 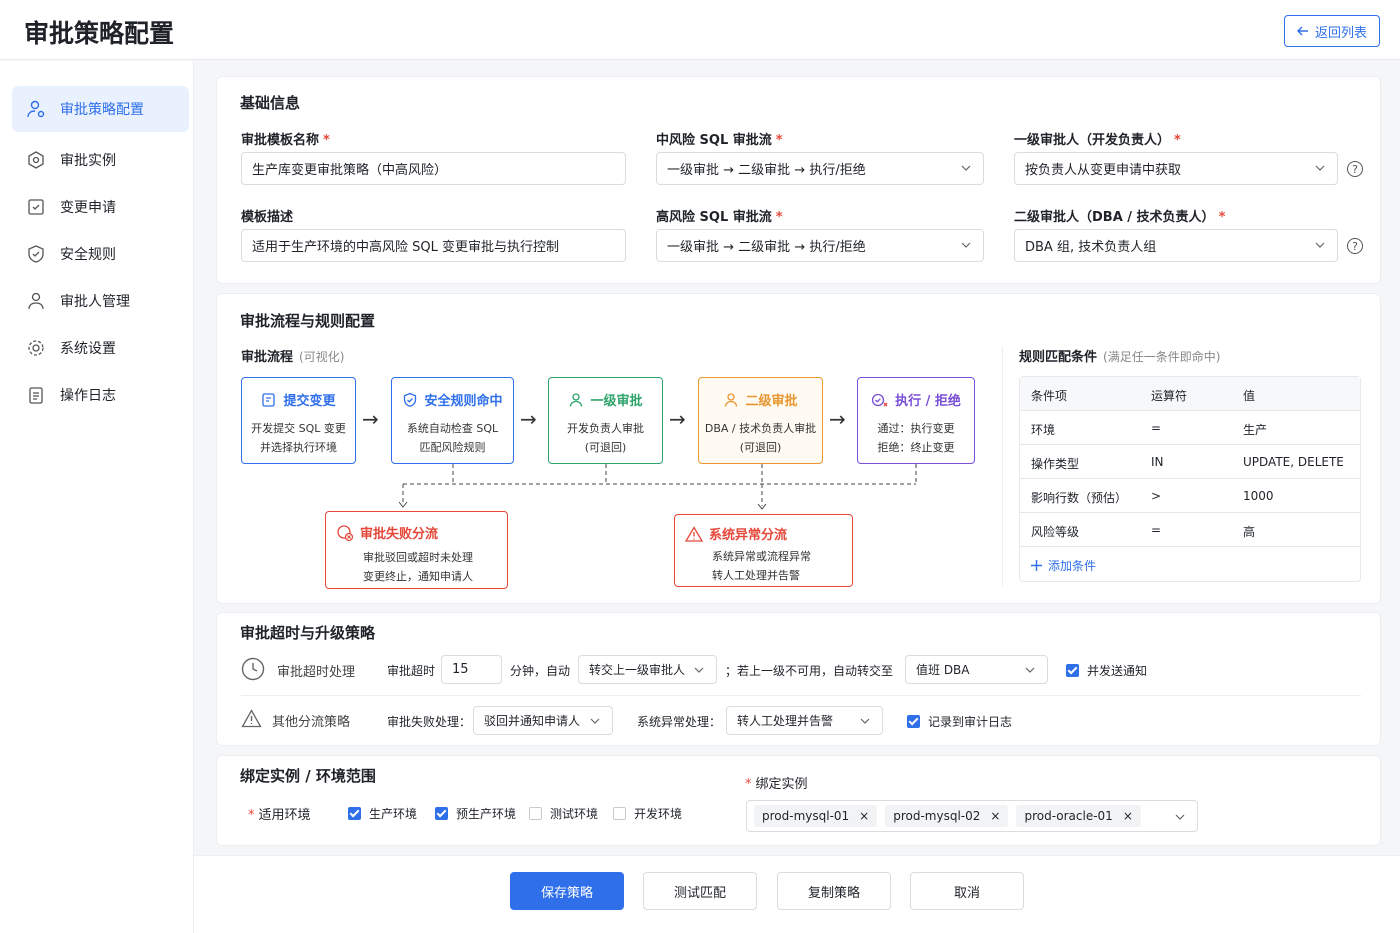 What do you see at coordinates (820, 168) in the screenshot?
I see `mid-flow-select: 一级审批 → 二级审批 → 执行/拒绝` at bounding box center [820, 168].